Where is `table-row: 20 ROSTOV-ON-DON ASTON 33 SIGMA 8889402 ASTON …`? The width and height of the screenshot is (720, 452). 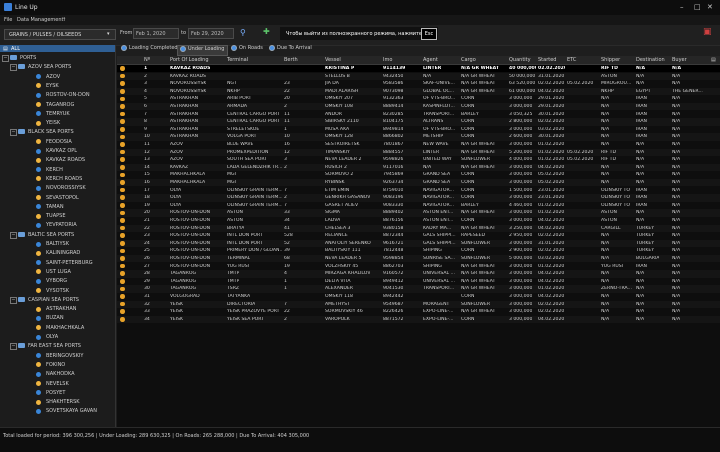
table-row: 20 ROSTOV-ON-DON ASTON 33 SIGMA 8889402 ASTON … is located at coordinates (418, 213).